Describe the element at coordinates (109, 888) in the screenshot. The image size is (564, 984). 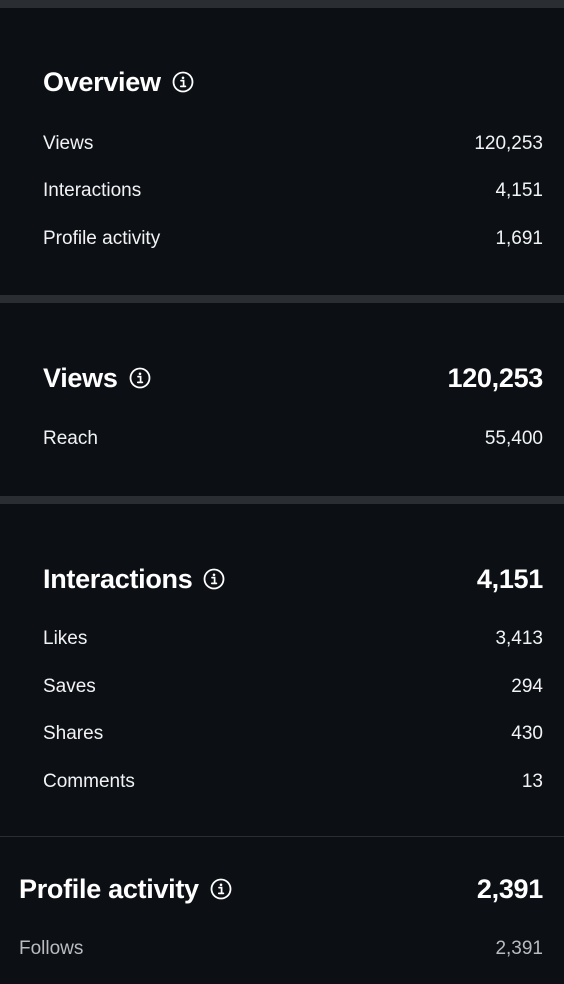
I see `profile-activity-title: Profile activity` at that location.